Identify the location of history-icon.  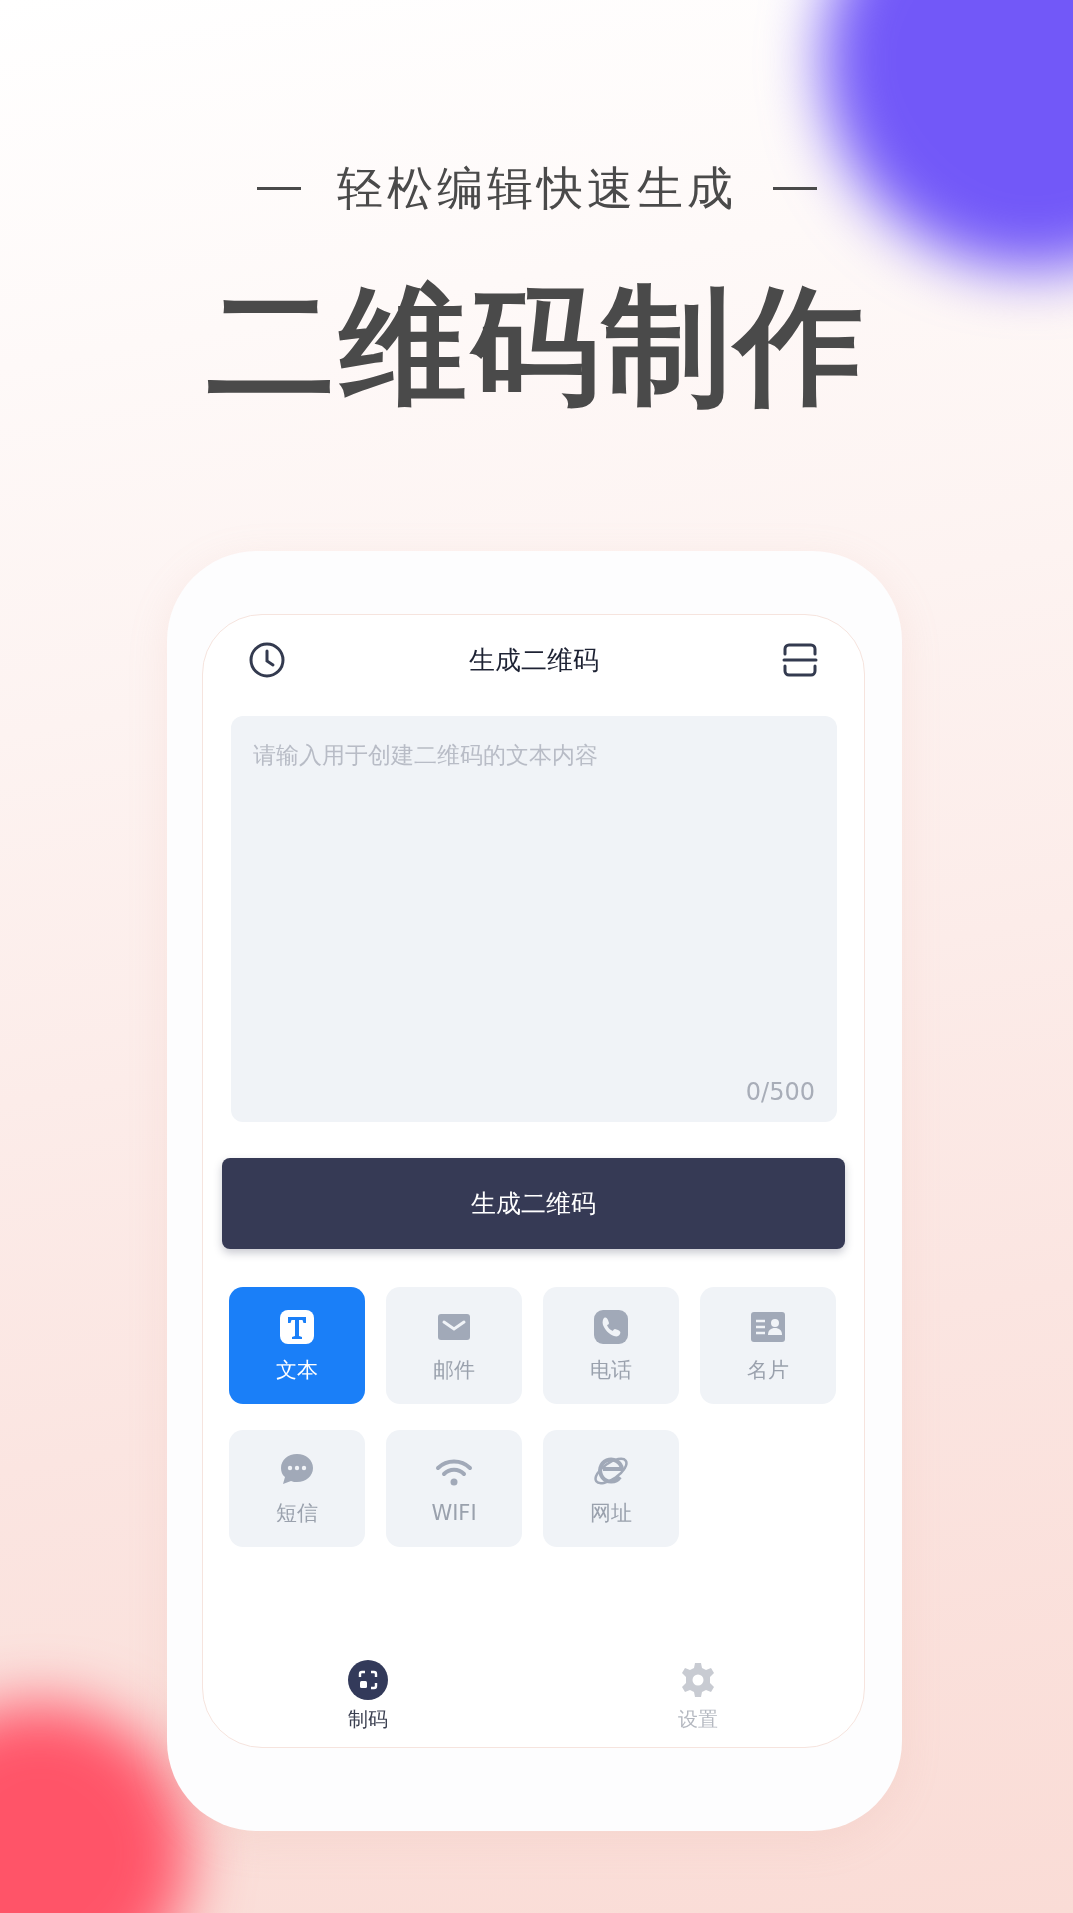
(267, 660).